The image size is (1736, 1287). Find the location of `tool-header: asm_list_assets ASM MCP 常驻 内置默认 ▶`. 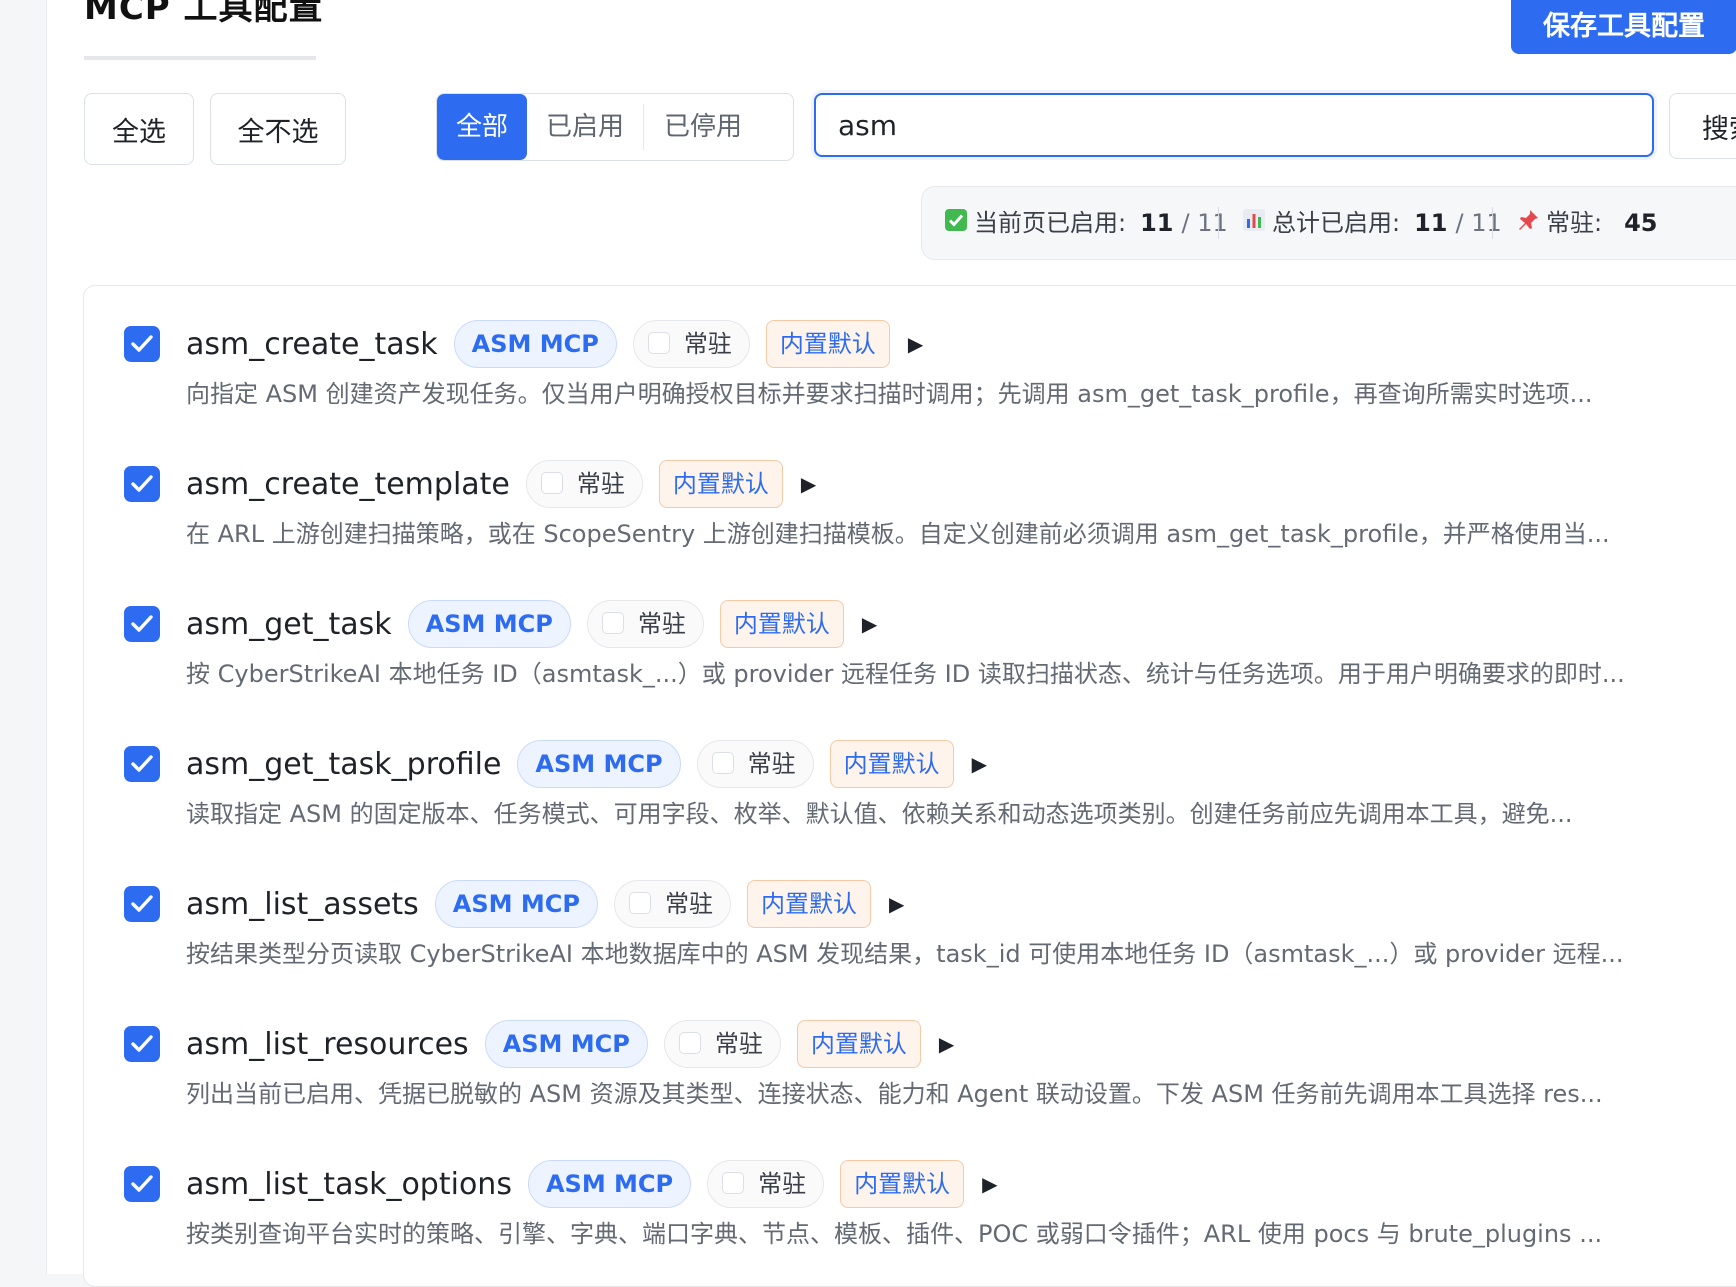

tool-header: asm_list_assets ASM MCP 常驻 内置默认 ▶ is located at coordinates (545, 904).